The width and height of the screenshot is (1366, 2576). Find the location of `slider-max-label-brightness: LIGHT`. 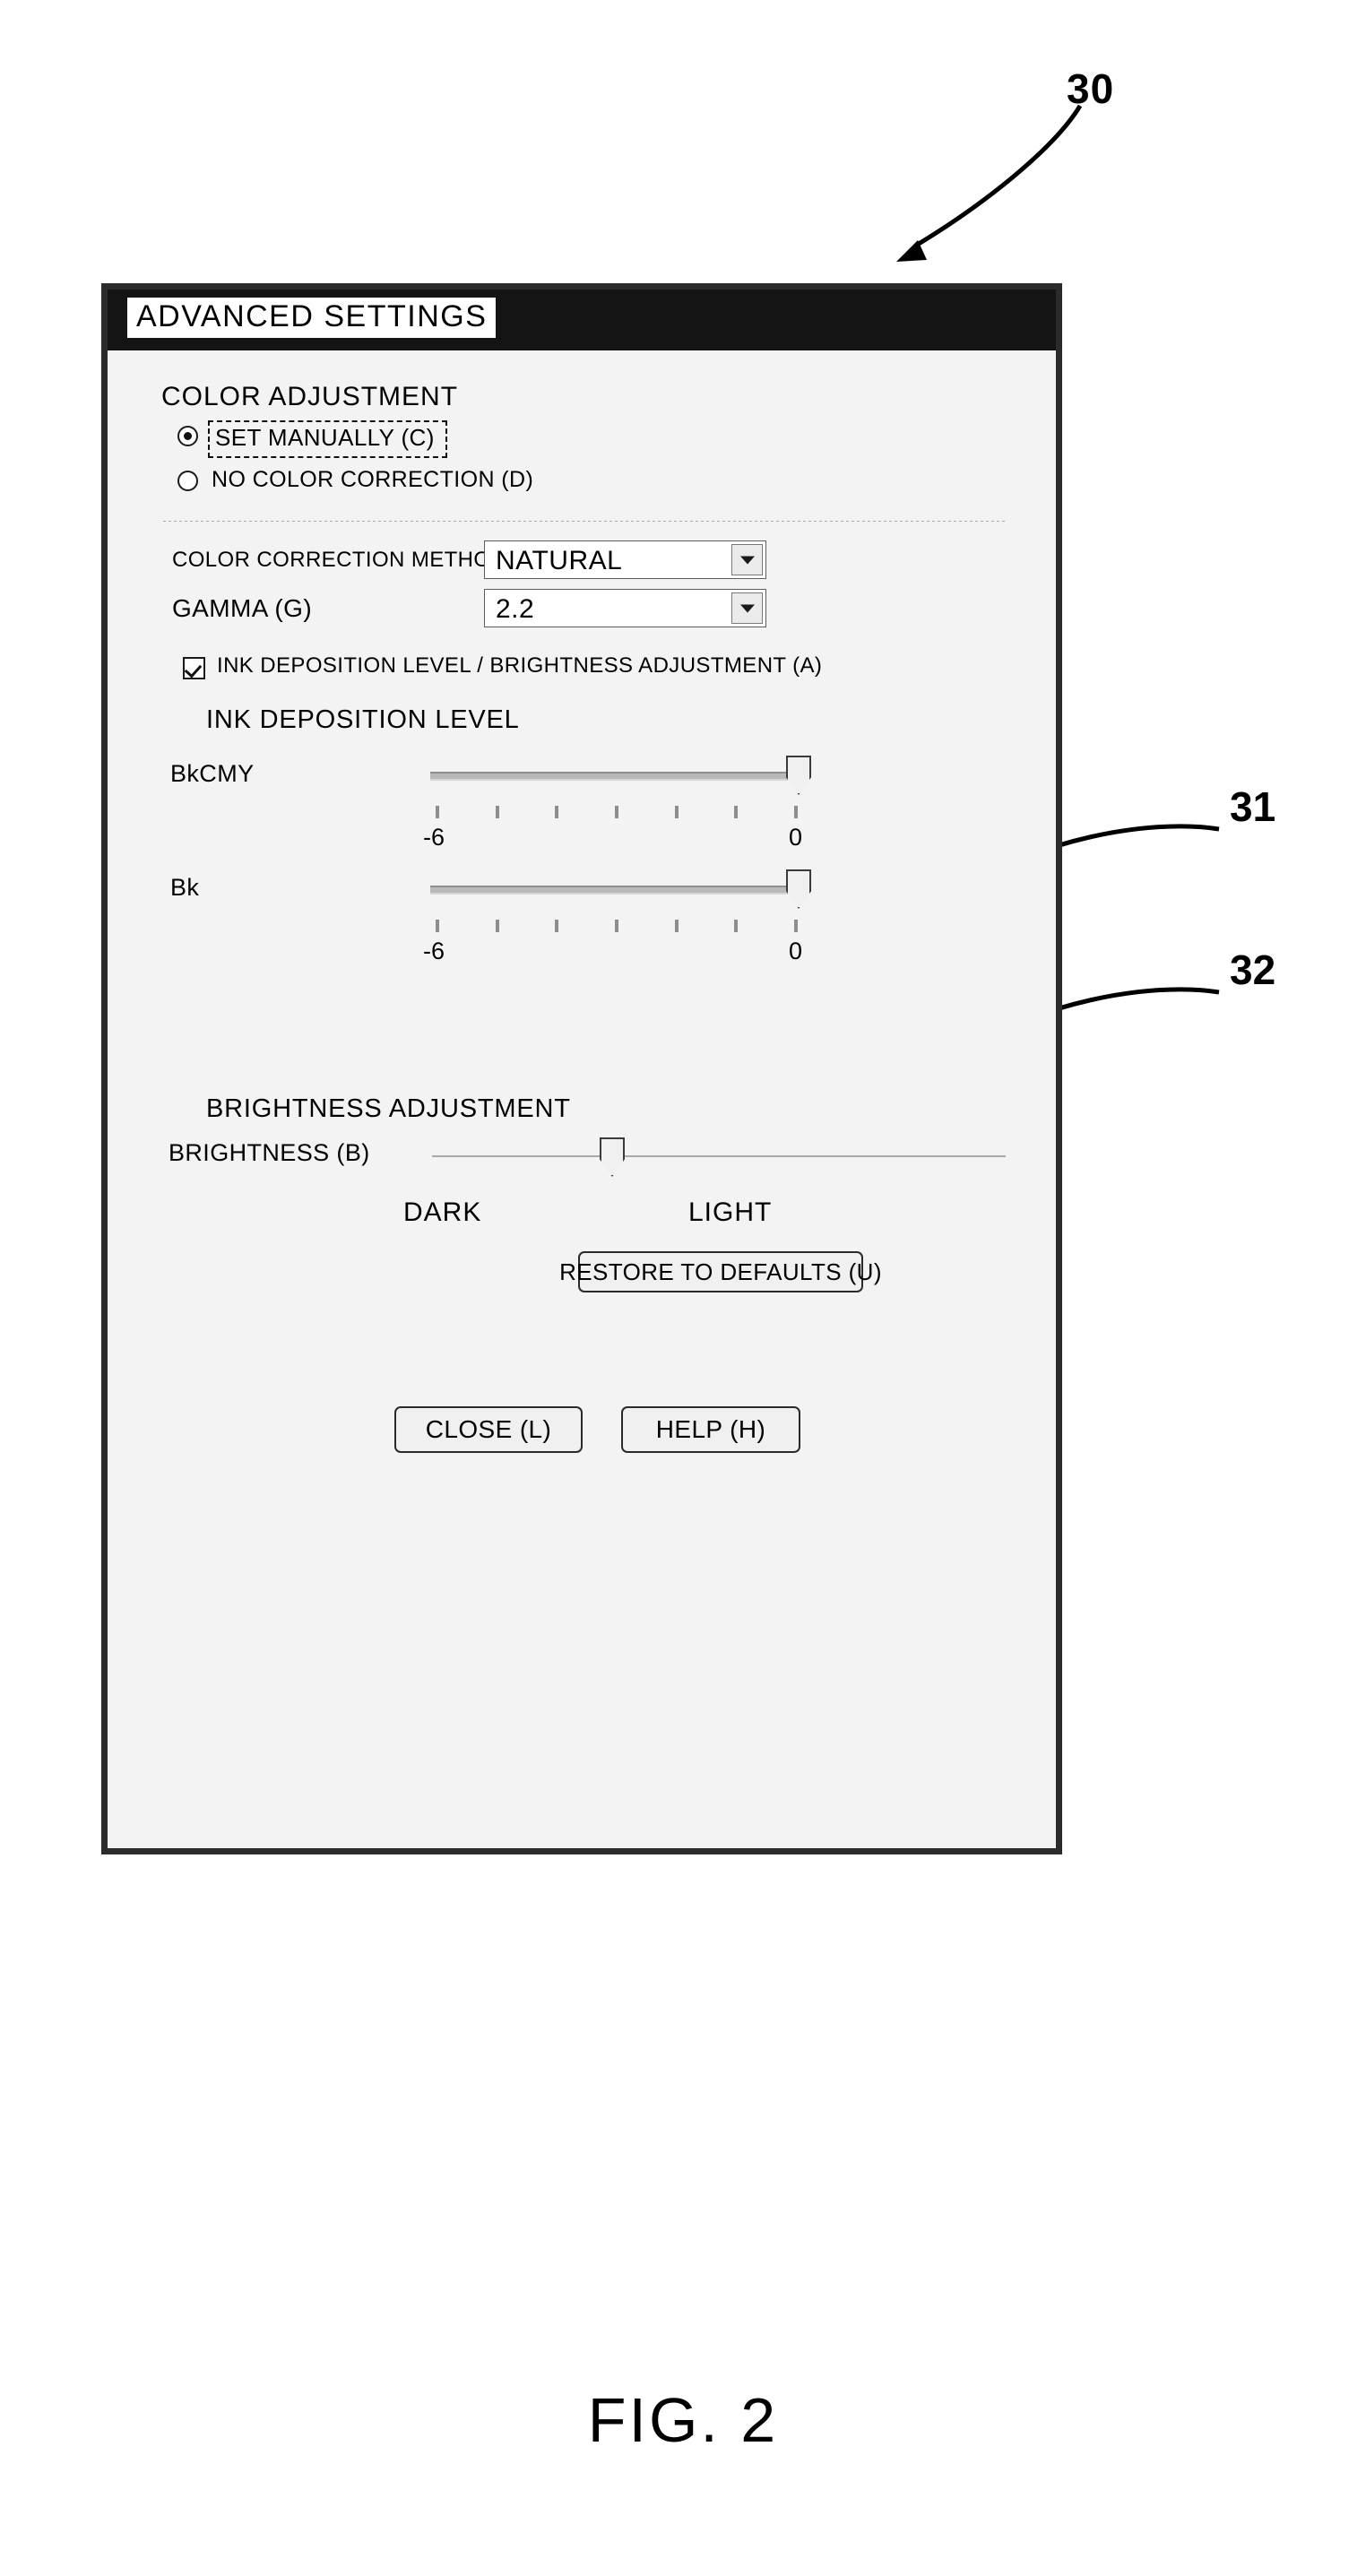

slider-max-label-brightness: LIGHT is located at coordinates (731, 1212).